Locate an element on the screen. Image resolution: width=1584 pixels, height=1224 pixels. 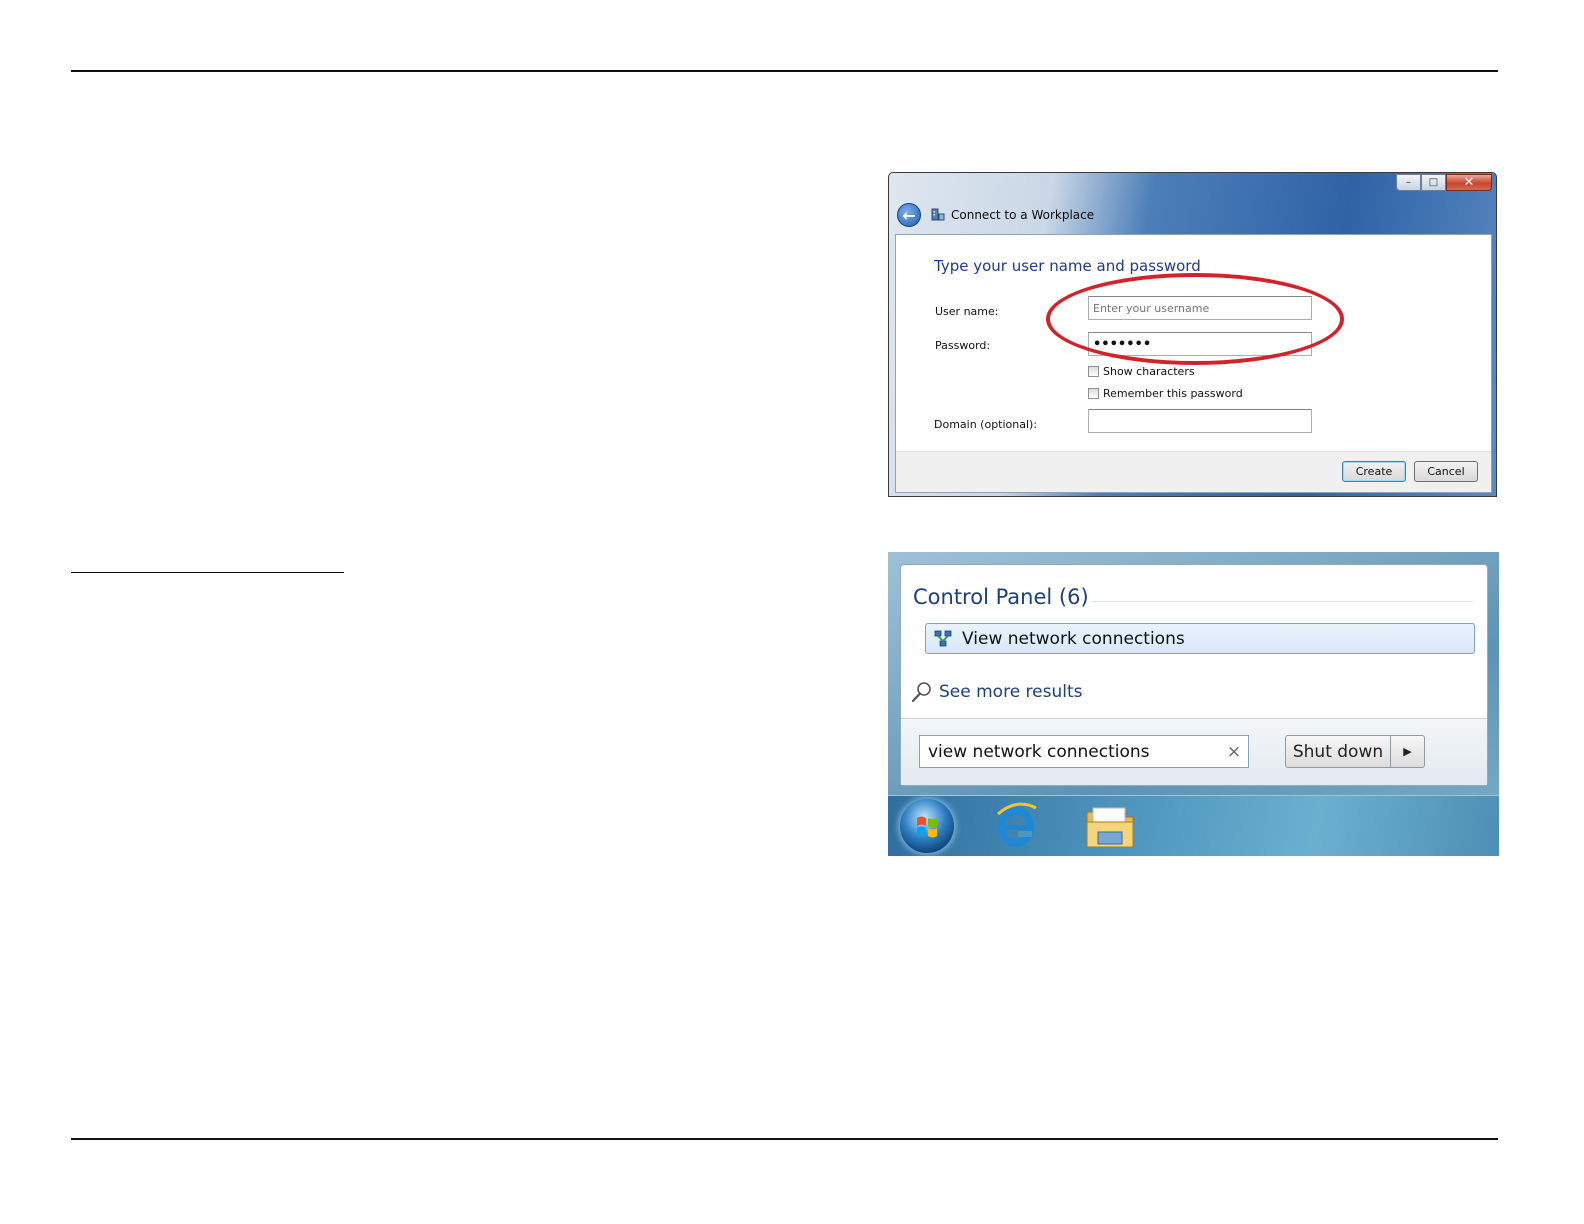
network-connections-icon is located at coordinates (943, 638).